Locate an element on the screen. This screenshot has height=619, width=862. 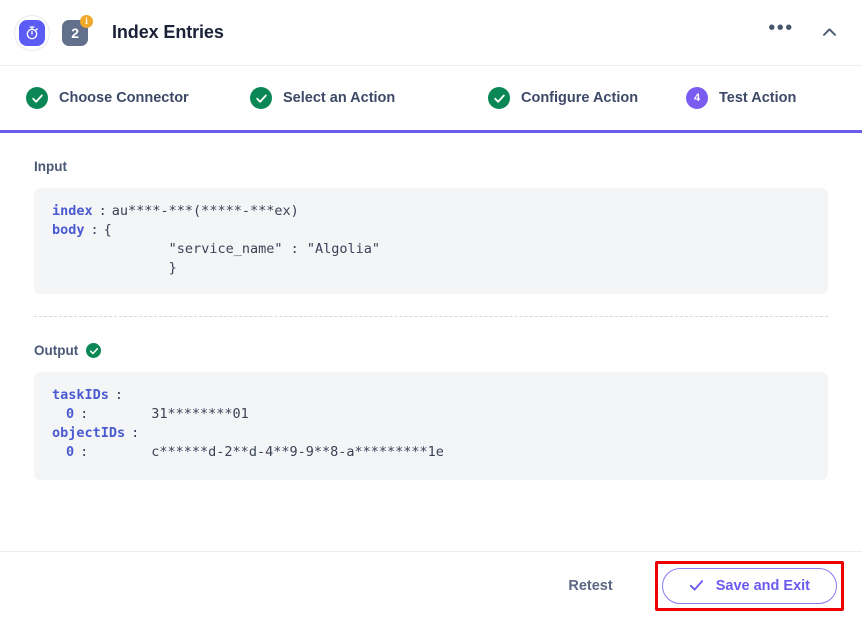
save-and-exit-button: Save and Exit is located at coordinates (749, 585).